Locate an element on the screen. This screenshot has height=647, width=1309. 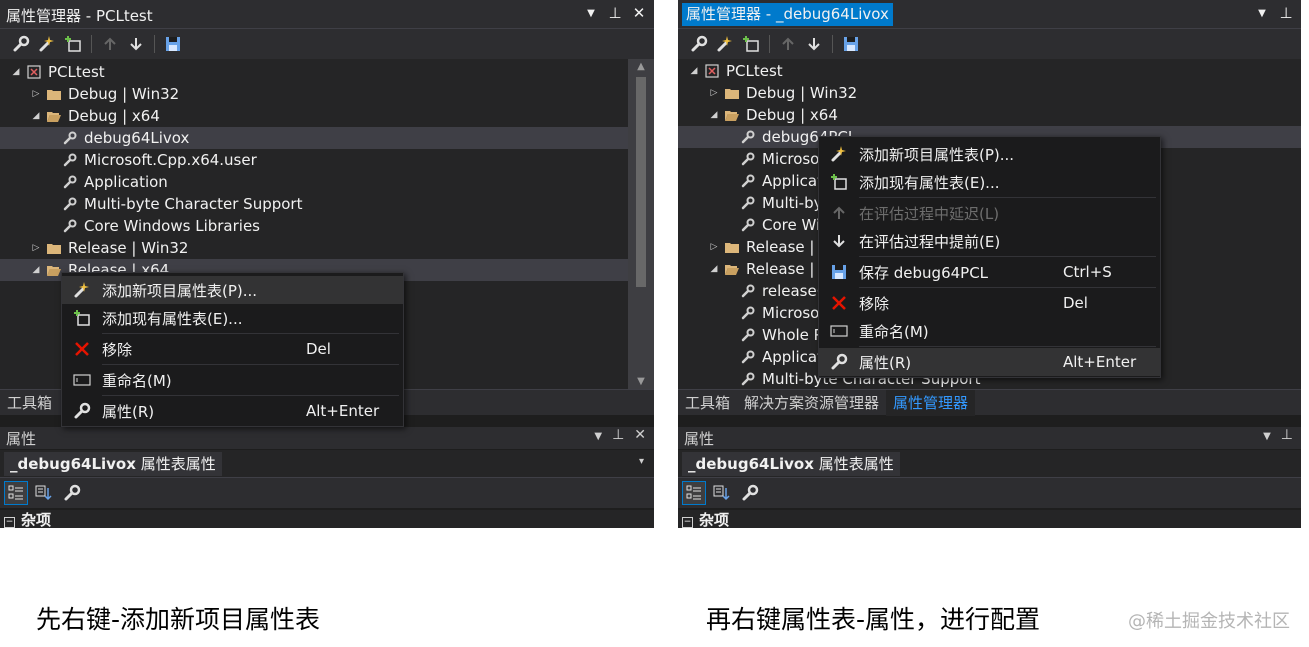
scroll-down-icon: ▼ is located at coordinates (641, 381).